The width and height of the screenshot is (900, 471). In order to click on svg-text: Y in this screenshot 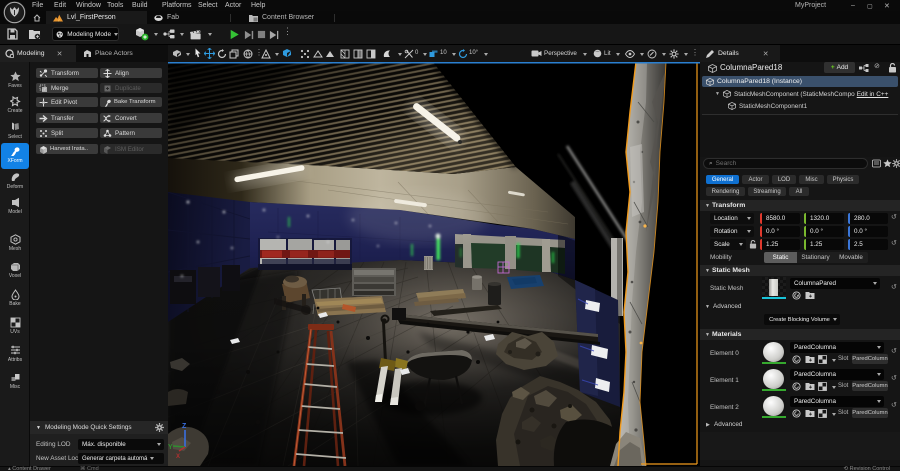, I will do `click(170, 447)`.